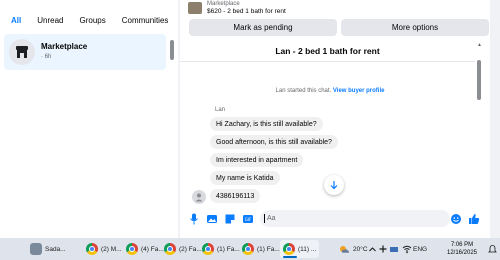  I want to click on scroll-to-bottom-button, so click(334, 185).